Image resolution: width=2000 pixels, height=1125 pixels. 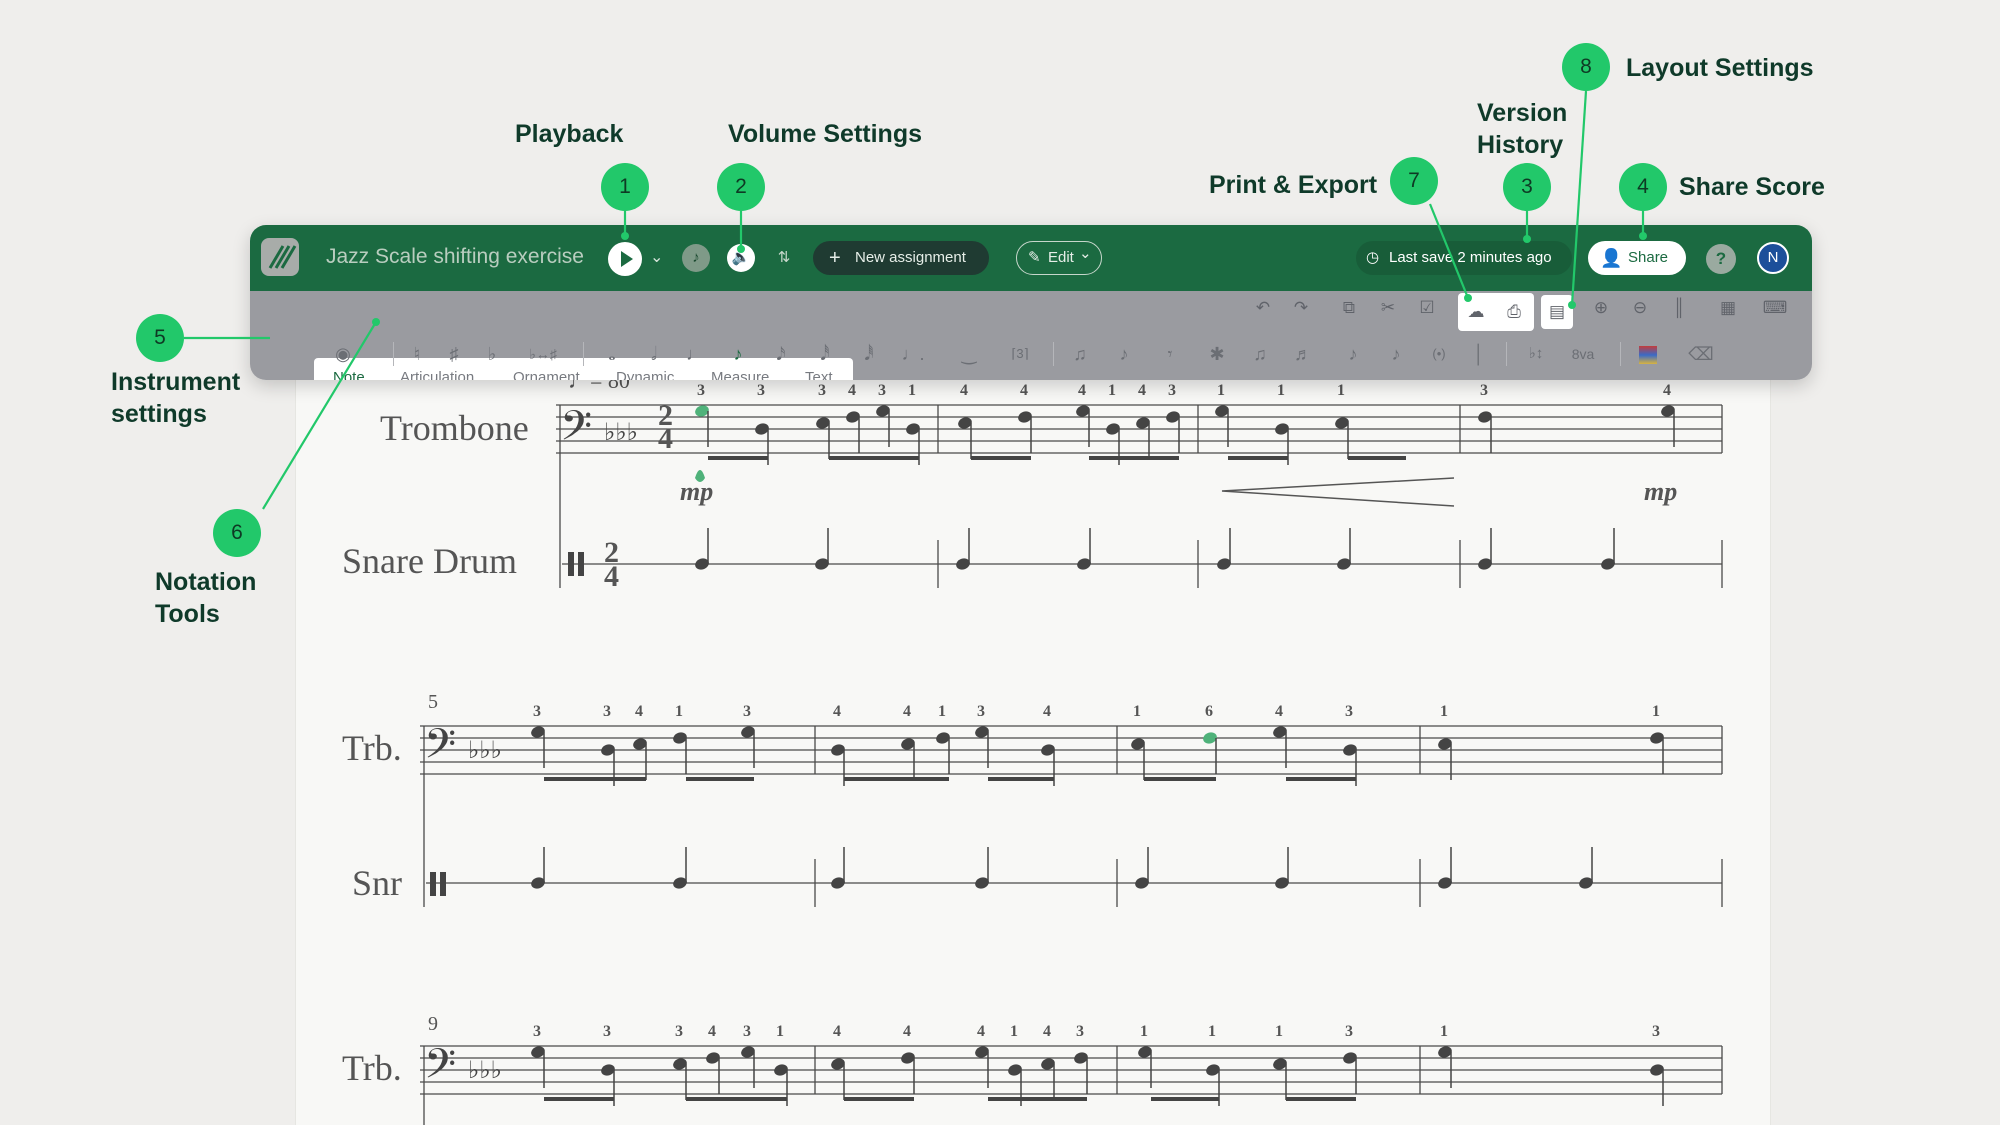 What do you see at coordinates (1701, 354) in the screenshot?
I see `delete-icon: ⌫` at bounding box center [1701, 354].